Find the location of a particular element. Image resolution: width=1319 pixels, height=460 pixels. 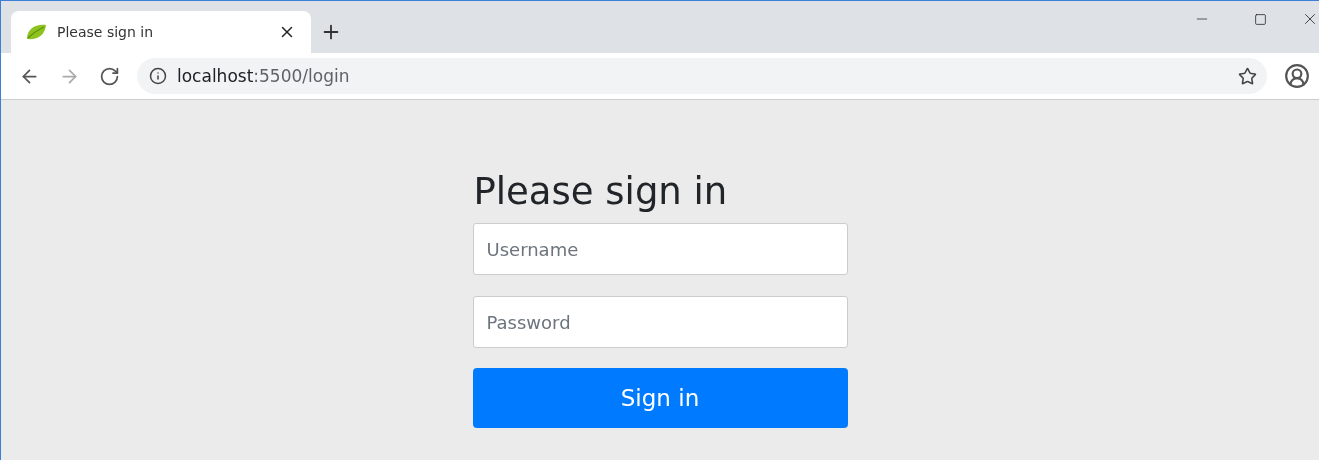

password-field: Password is located at coordinates (660, 322).